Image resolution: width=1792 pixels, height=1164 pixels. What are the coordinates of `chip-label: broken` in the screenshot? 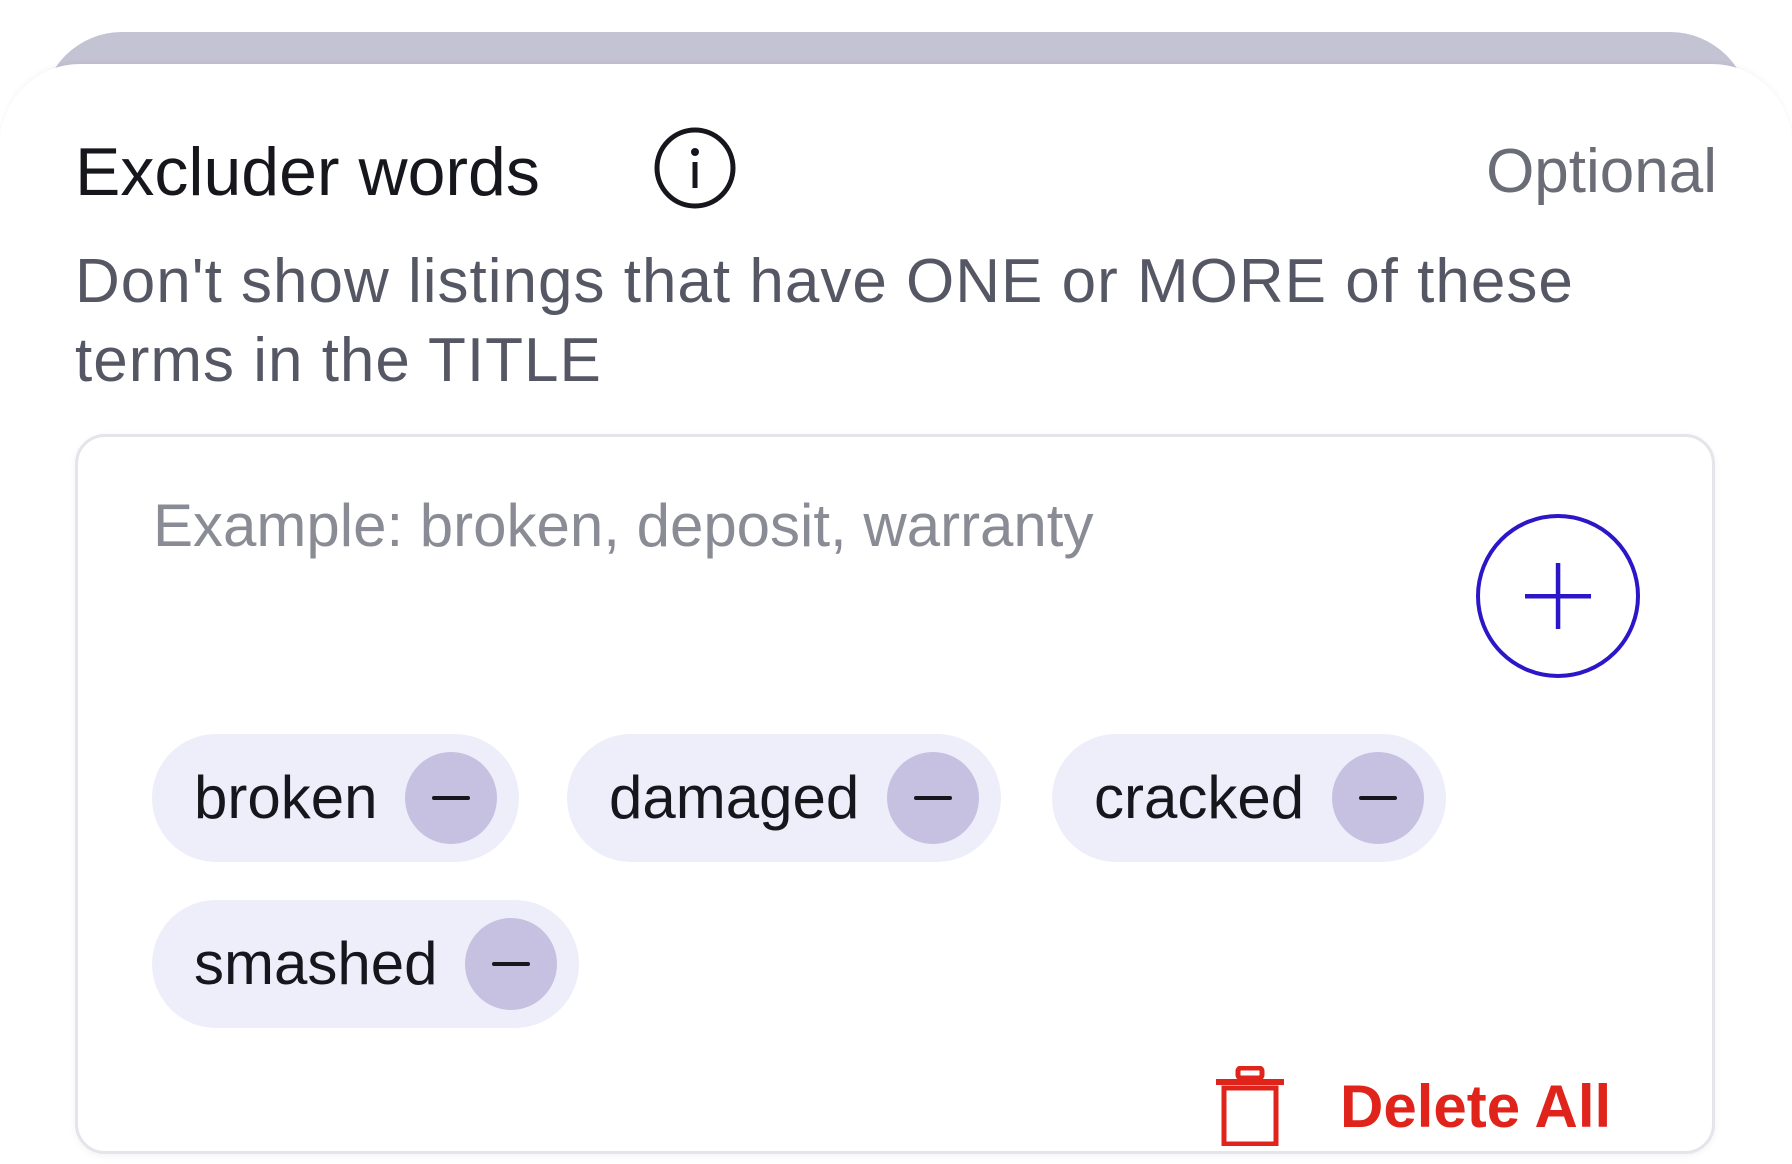 It's located at (286, 797).